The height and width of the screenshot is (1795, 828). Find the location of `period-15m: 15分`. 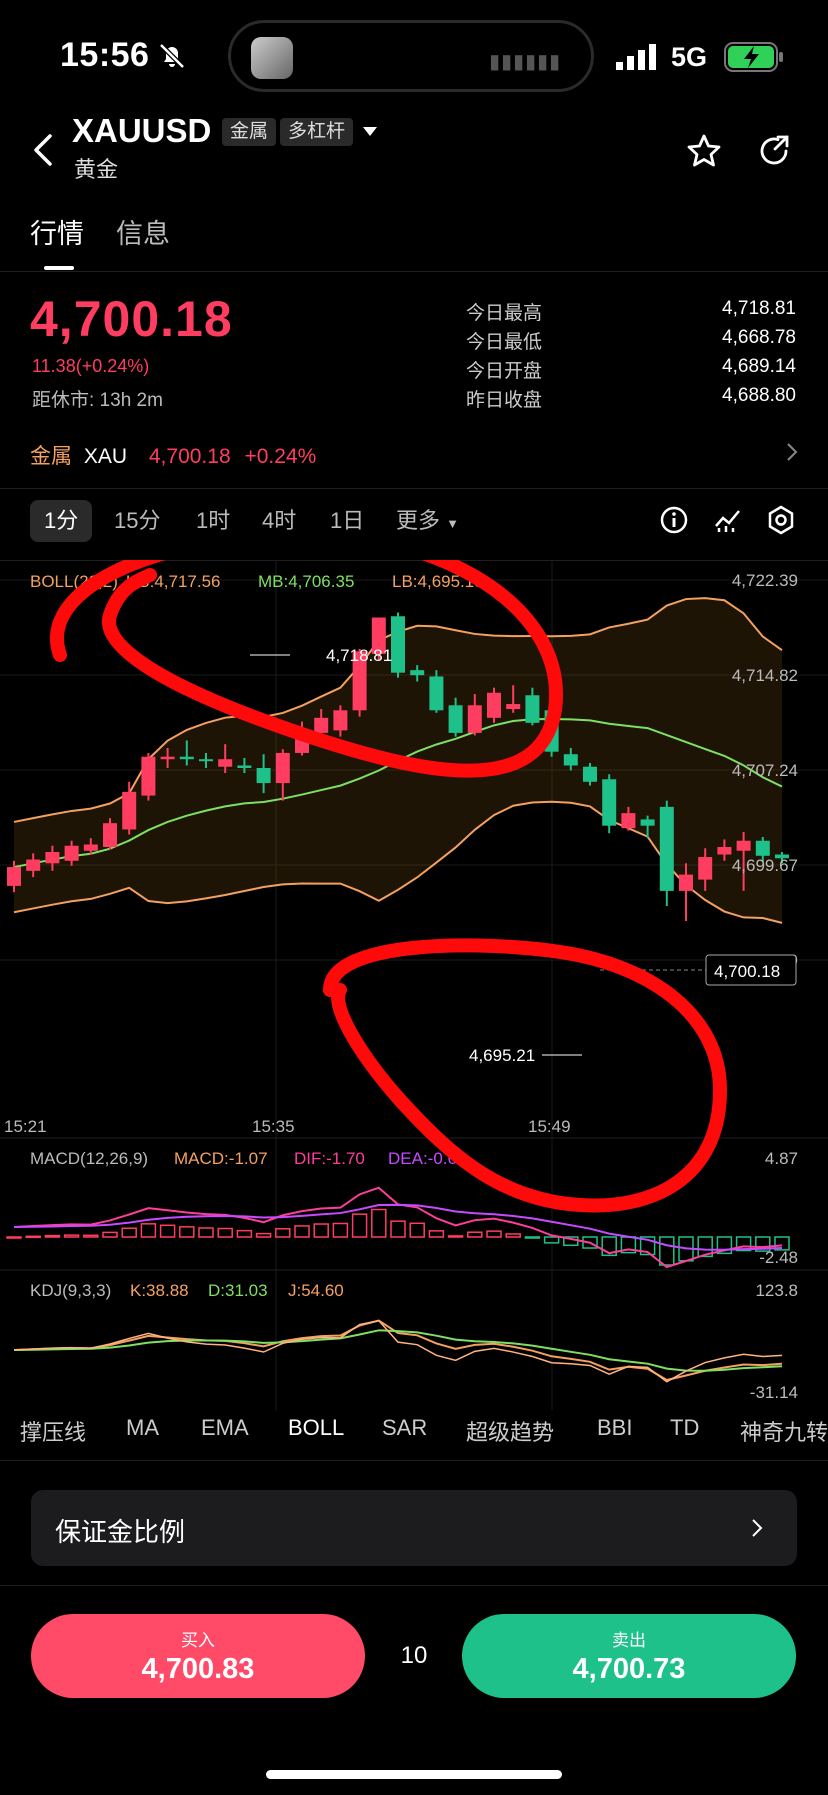

period-15m: 15分 is located at coordinates (137, 521).